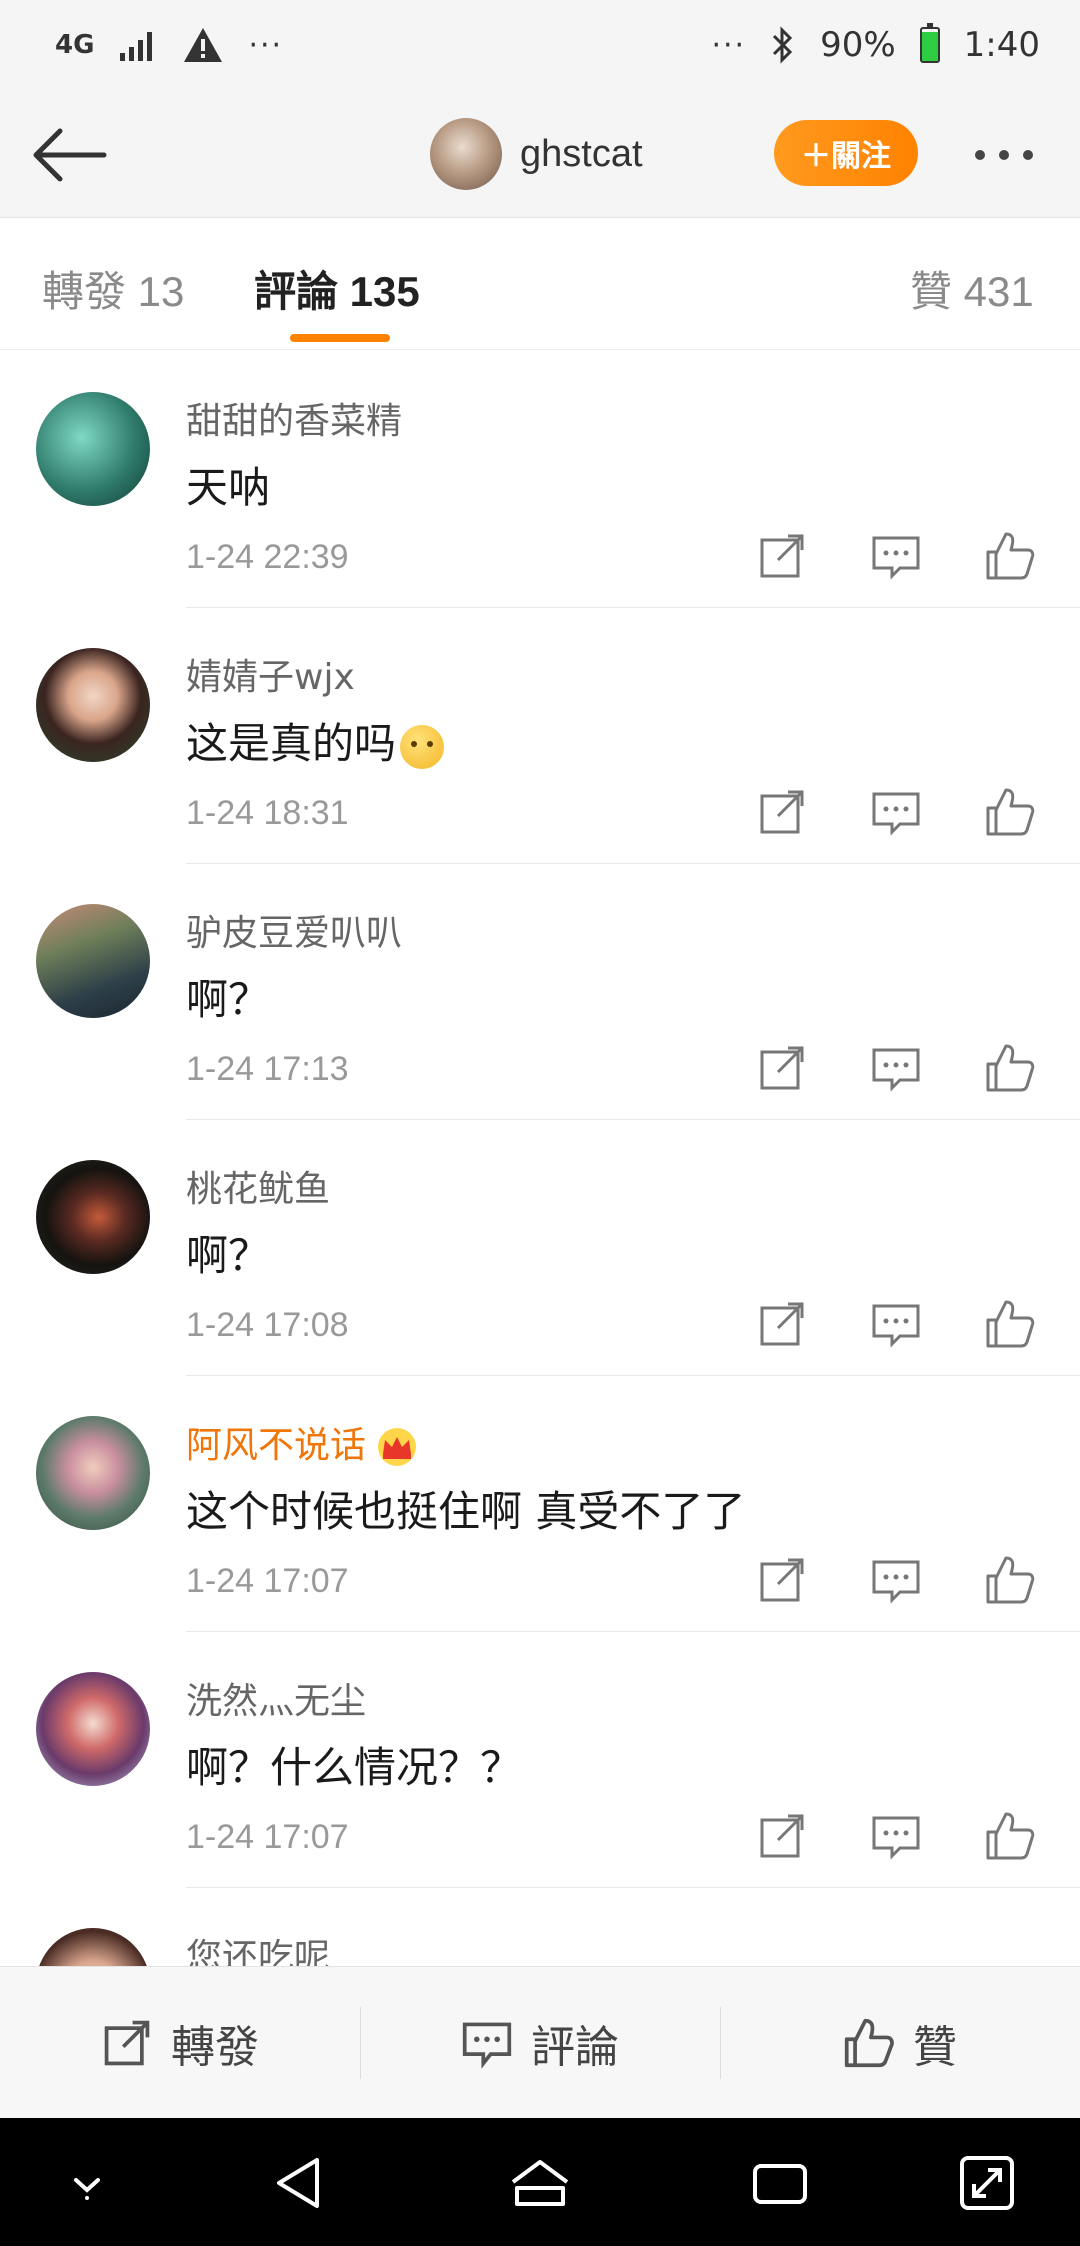 Image resolution: width=1080 pixels, height=2246 pixels. I want to click on comment-item: 阿风不说话 这个时候也挺住啊 真受不了了 1-24 17:07, so click(540, 1504).